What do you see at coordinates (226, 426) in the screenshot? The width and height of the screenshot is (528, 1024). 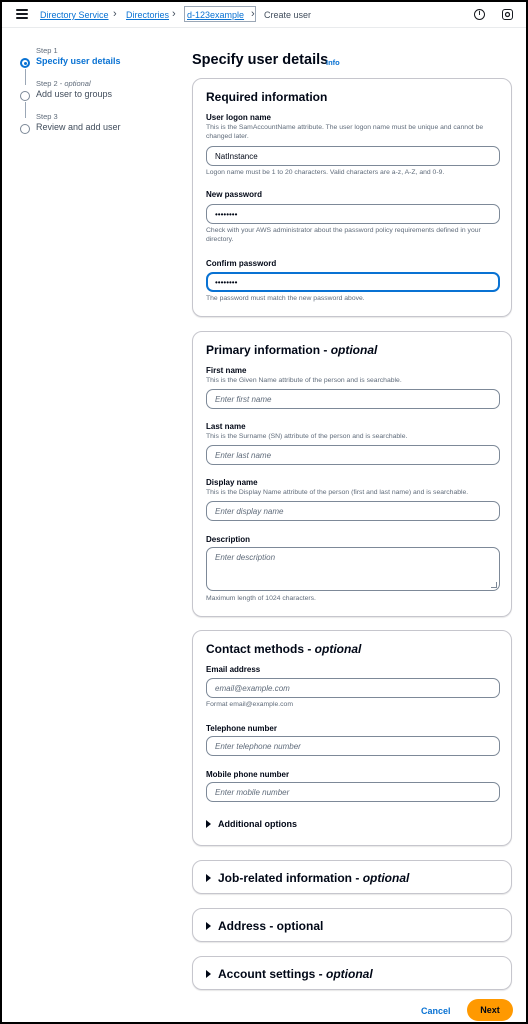 I see `last-name-label: Last name` at bounding box center [226, 426].